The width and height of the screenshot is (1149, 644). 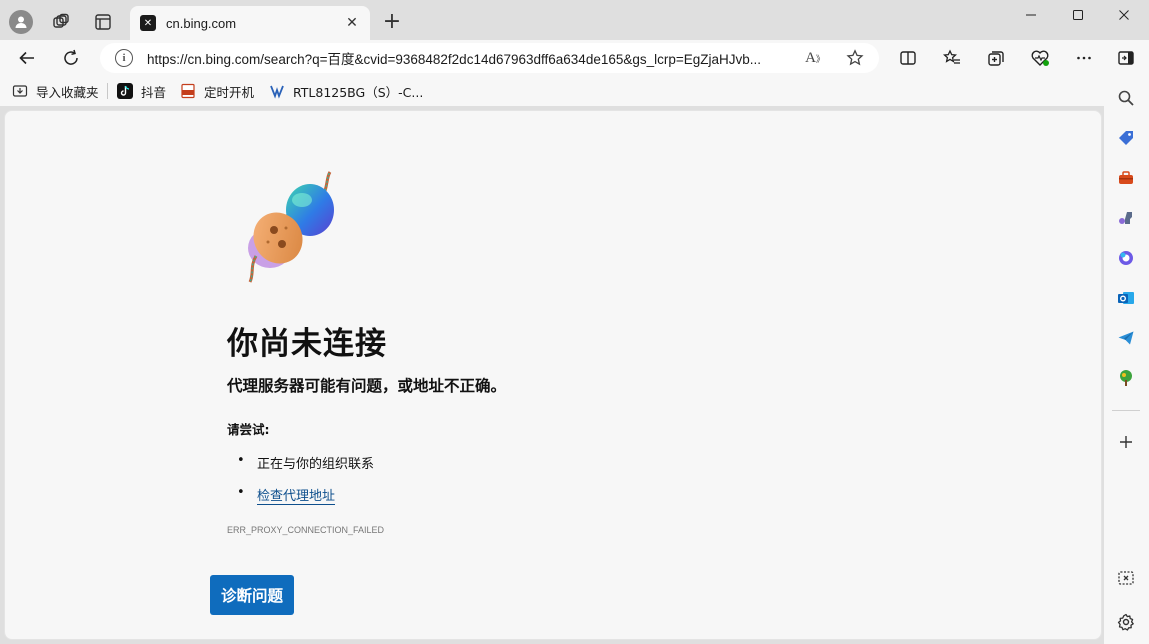 I want to click on sidebar-separator, so click(x=1126, y=410).